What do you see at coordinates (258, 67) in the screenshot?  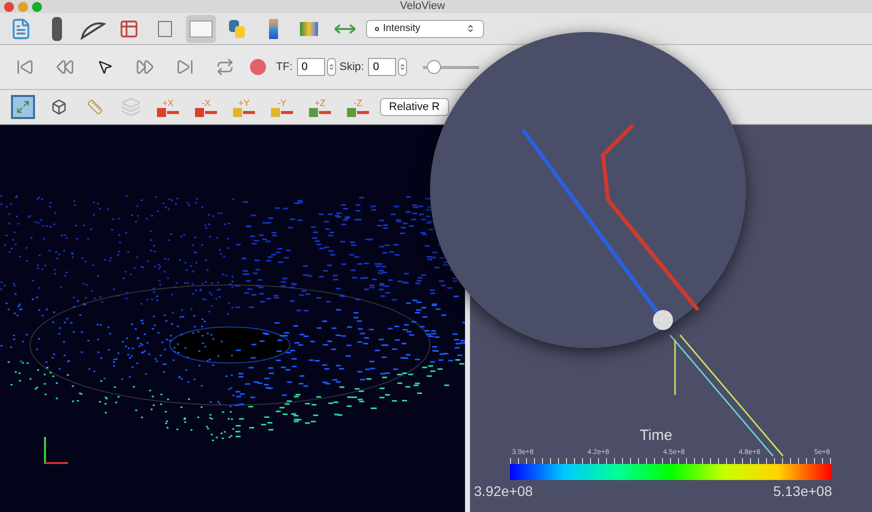 I see `record-icon` at bounding box center [258, 67].